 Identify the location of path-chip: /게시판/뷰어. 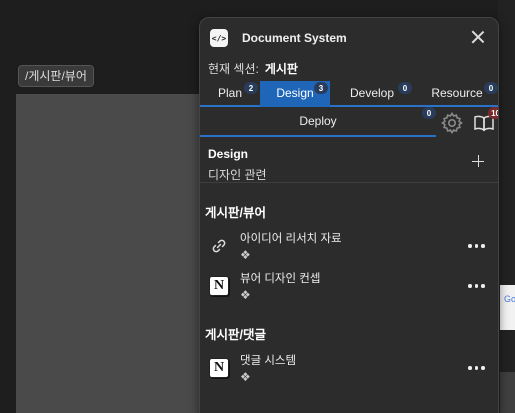
(56, 76).